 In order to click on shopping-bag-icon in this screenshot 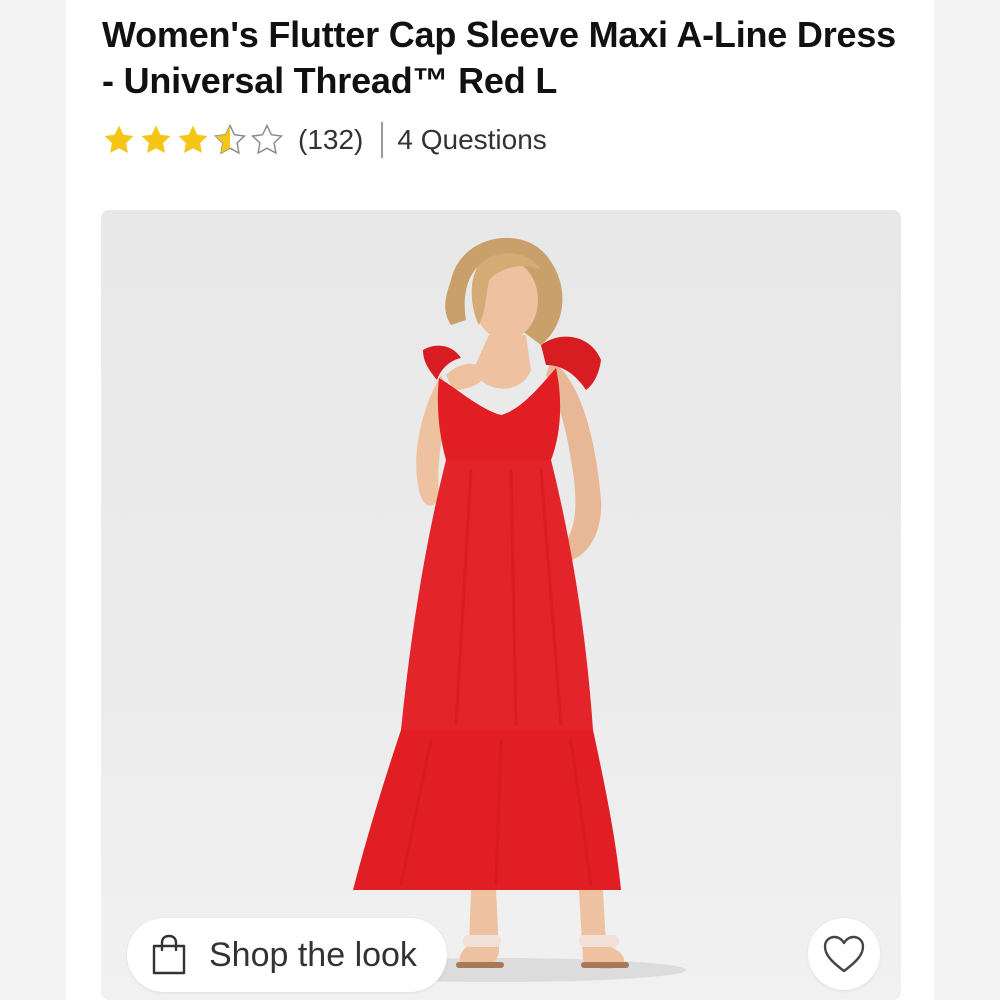, I will do `click(169, 954)`.